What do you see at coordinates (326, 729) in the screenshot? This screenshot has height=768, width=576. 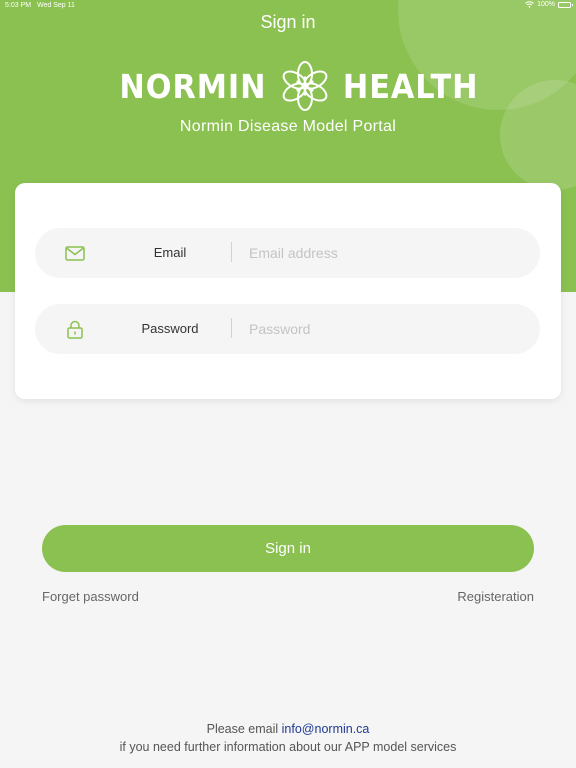 I see `contact-email-link: info@normin.ca` at bounding box center [326, 729].